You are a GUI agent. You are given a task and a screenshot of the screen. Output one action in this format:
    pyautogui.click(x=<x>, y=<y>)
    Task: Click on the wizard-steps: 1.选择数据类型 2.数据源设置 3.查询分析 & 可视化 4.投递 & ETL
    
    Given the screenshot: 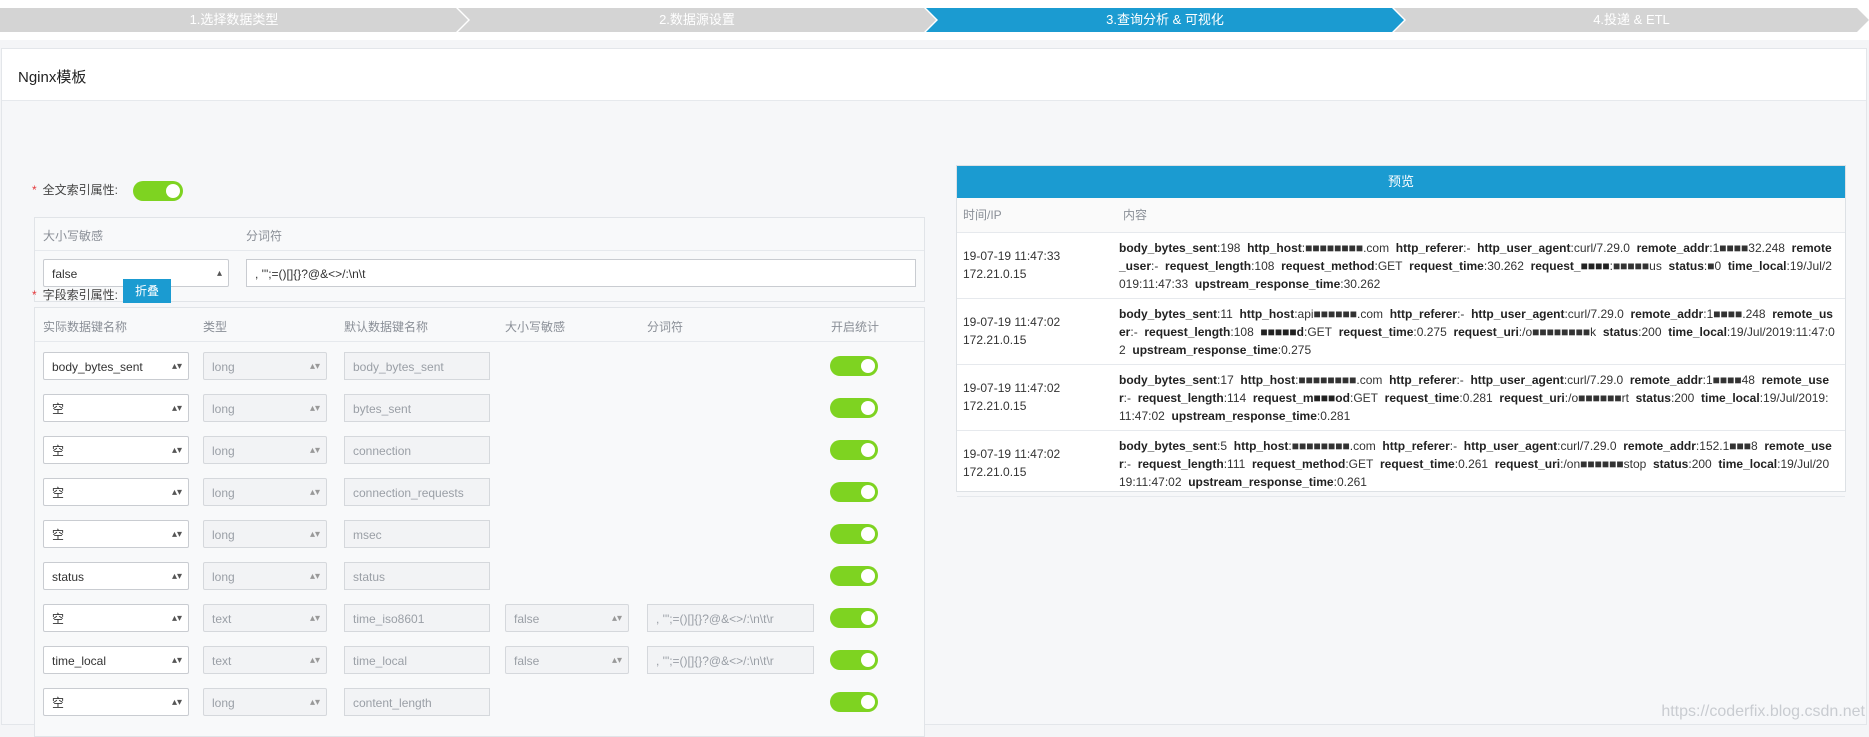 What is the action you would take?
    pyautogui.click(x=934, y=20)
    